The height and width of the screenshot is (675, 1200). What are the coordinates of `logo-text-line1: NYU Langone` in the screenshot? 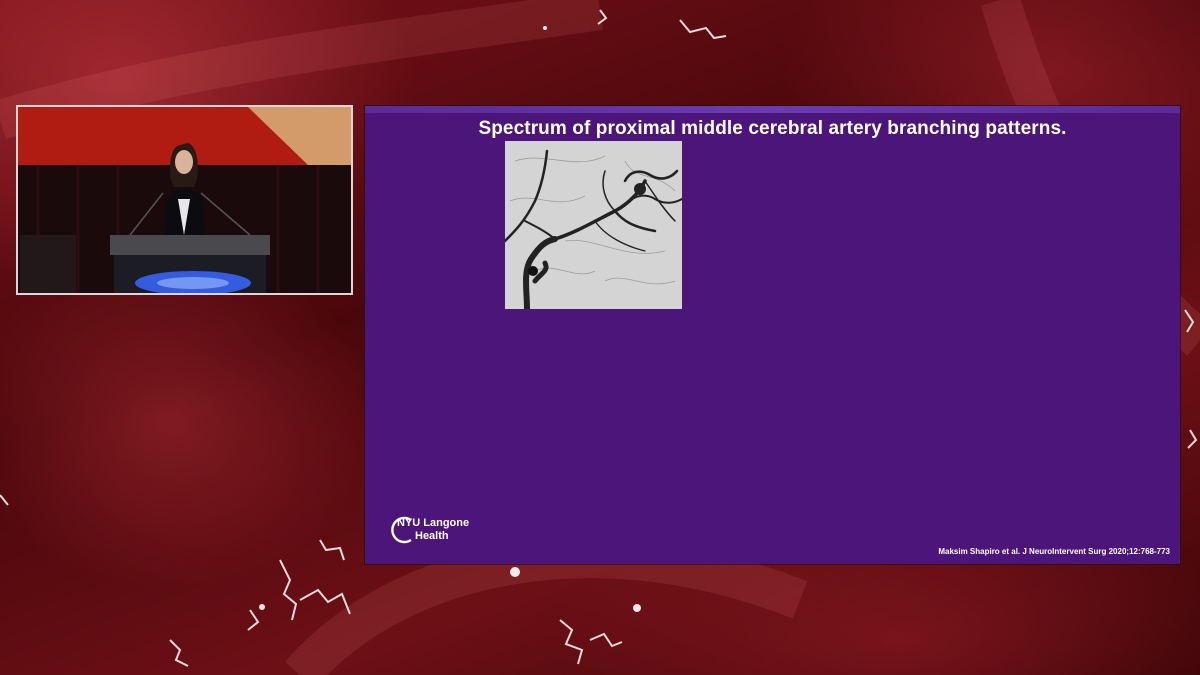 It's located at (433, 523).